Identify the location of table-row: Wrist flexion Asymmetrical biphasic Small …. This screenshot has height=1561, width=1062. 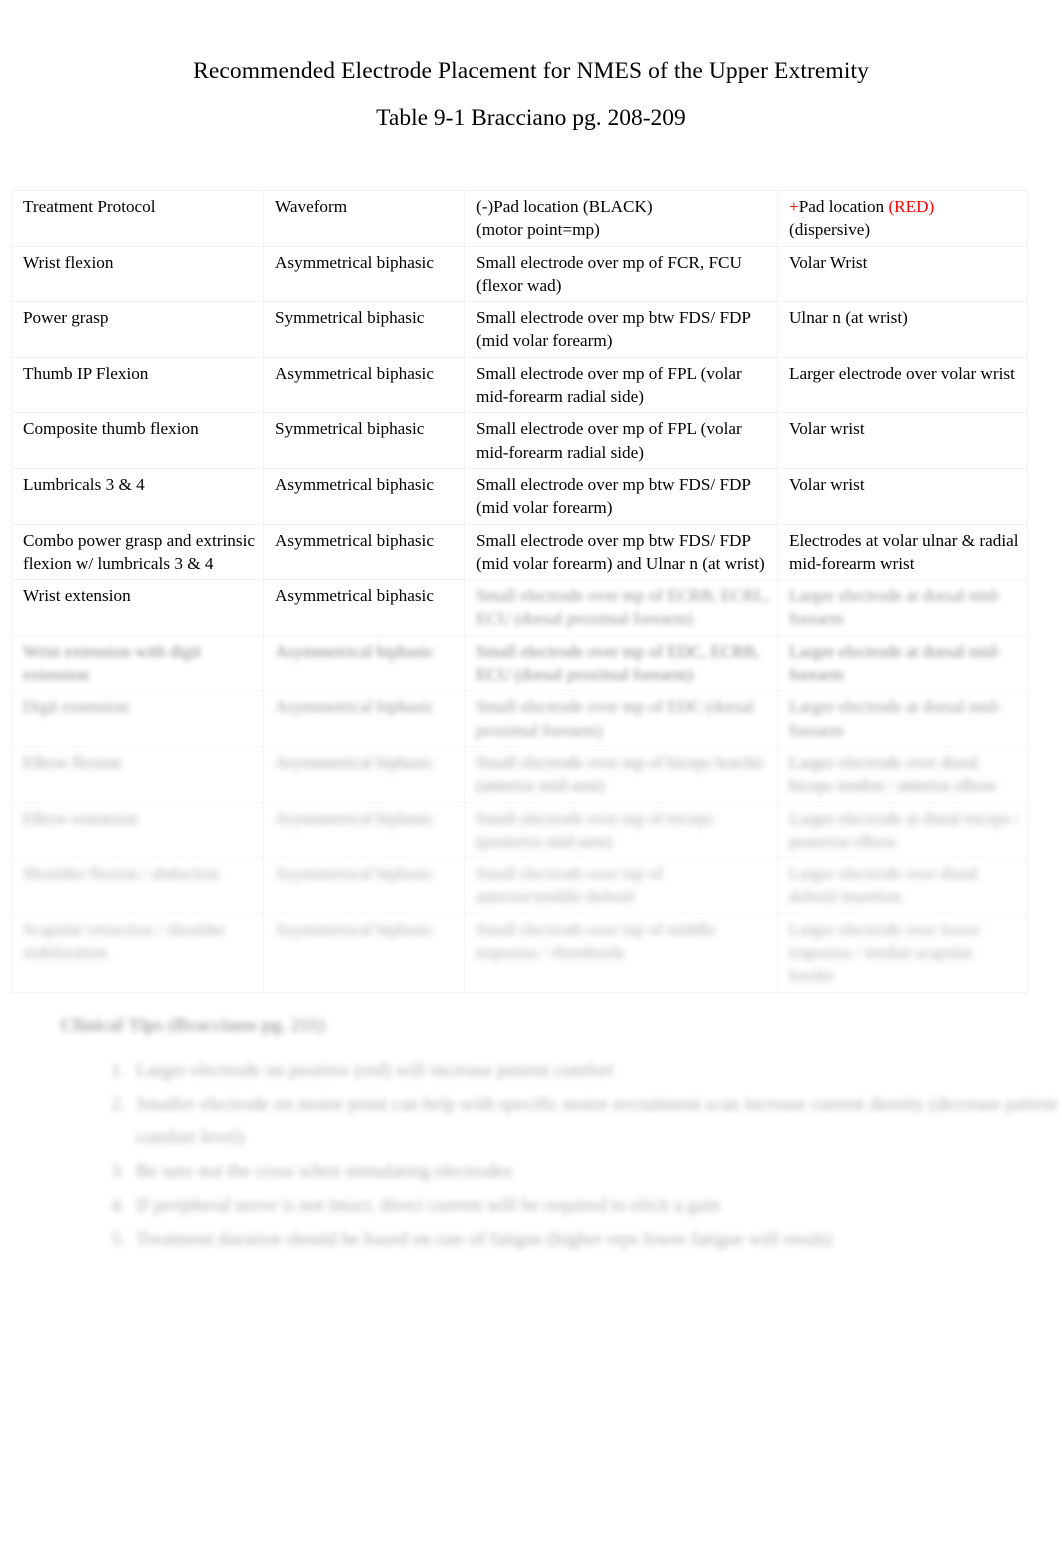
(519, 274).